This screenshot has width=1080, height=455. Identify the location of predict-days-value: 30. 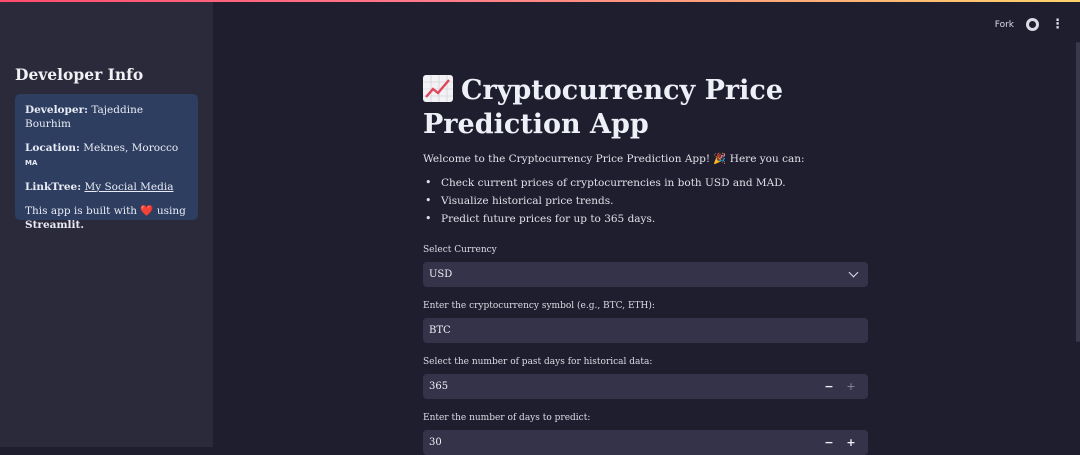
(435, 442).